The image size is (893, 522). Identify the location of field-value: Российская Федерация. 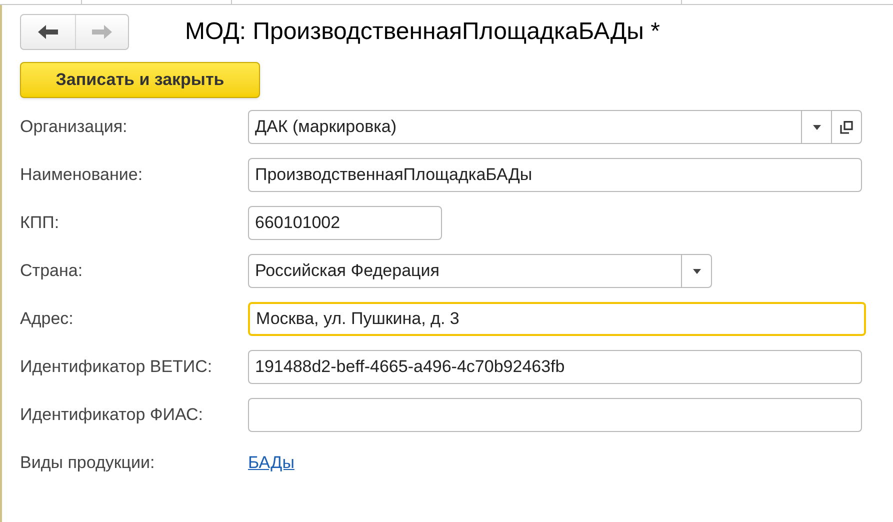
(347, 271).